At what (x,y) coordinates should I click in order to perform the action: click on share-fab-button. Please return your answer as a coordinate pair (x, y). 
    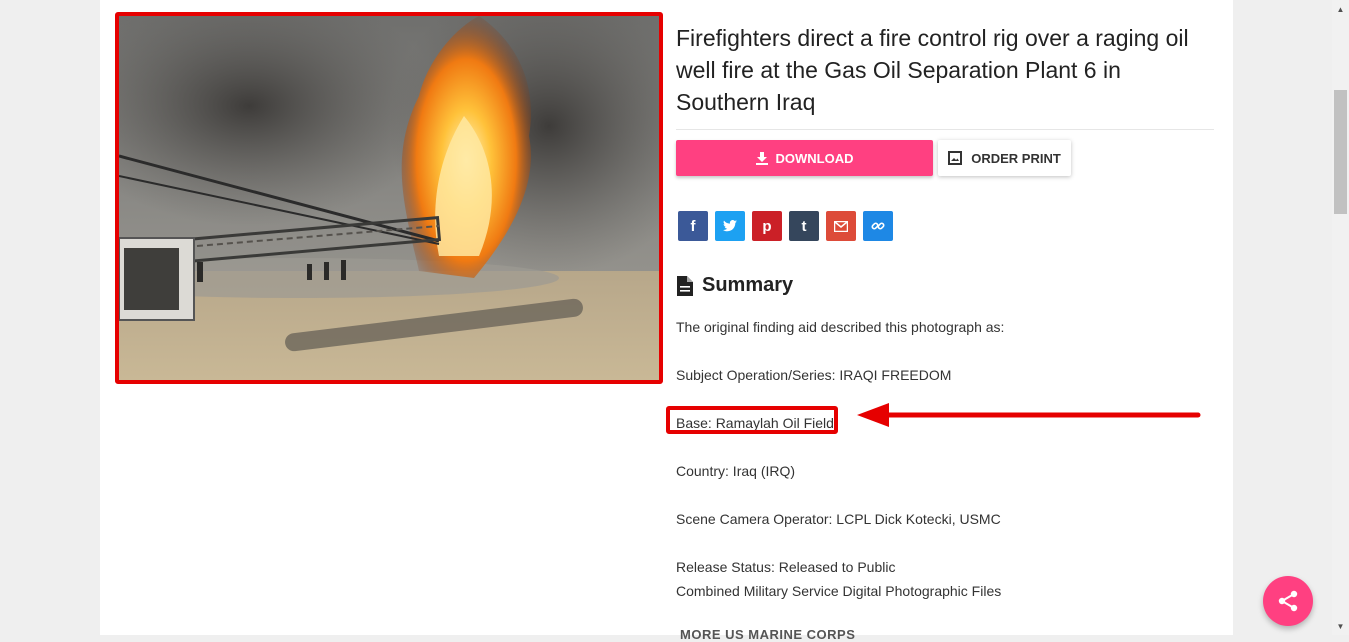
    Looking at the image, I should click on (1288, 601).